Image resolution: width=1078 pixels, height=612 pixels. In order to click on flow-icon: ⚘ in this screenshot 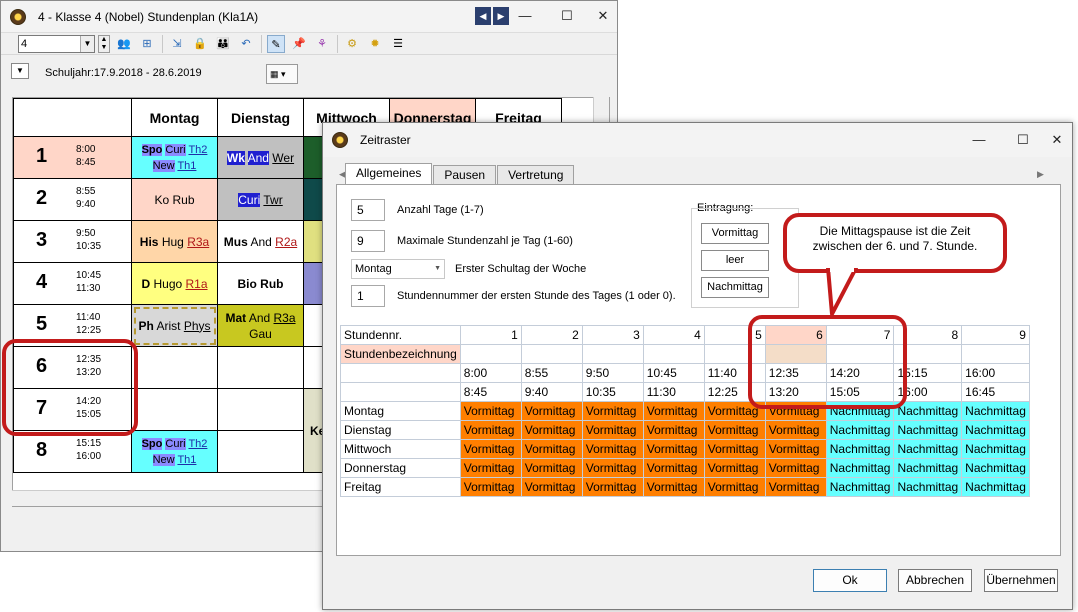, I will do `click(322, 44)`.